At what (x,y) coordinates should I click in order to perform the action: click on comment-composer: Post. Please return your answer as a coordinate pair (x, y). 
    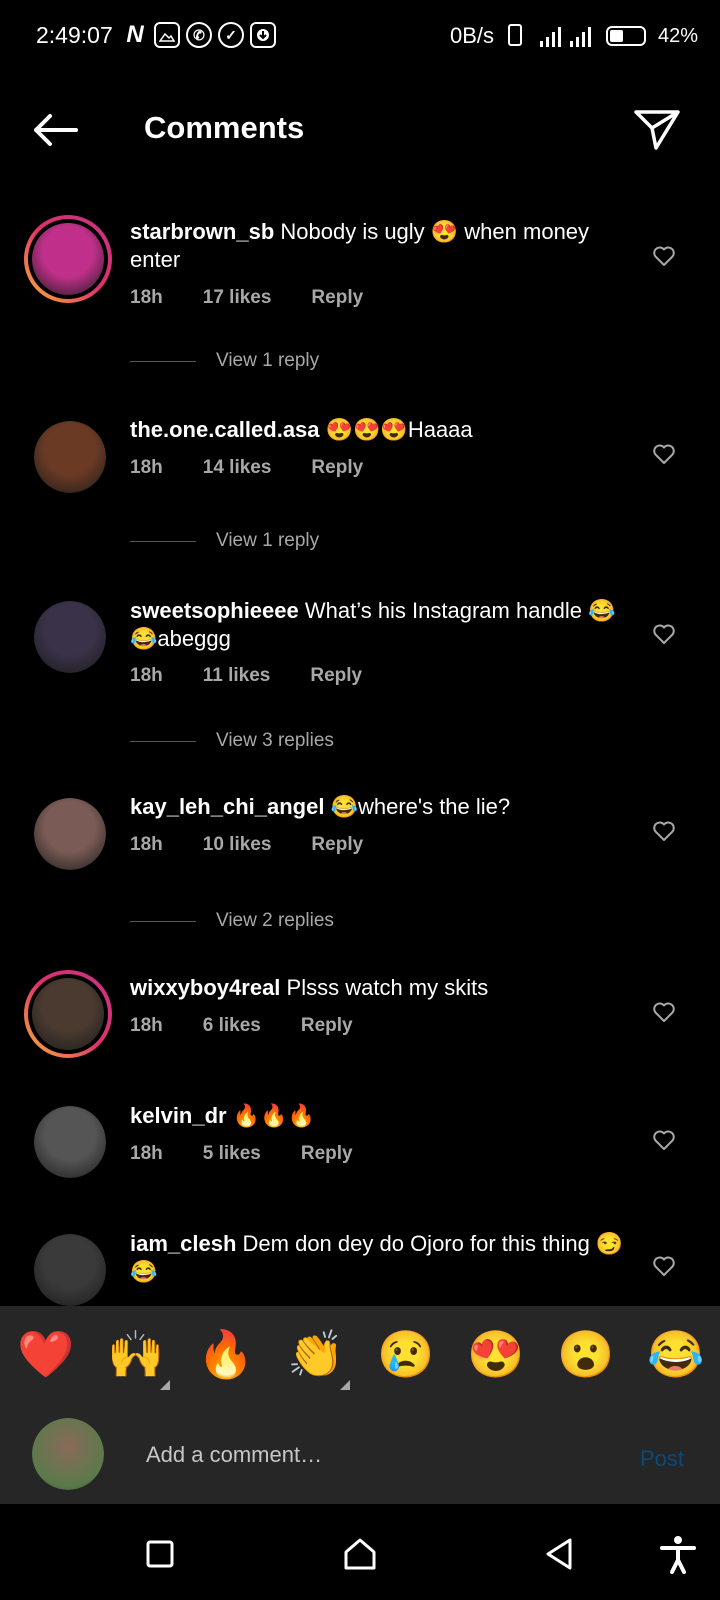
    Looking at the image, I should click on (360, 1453).